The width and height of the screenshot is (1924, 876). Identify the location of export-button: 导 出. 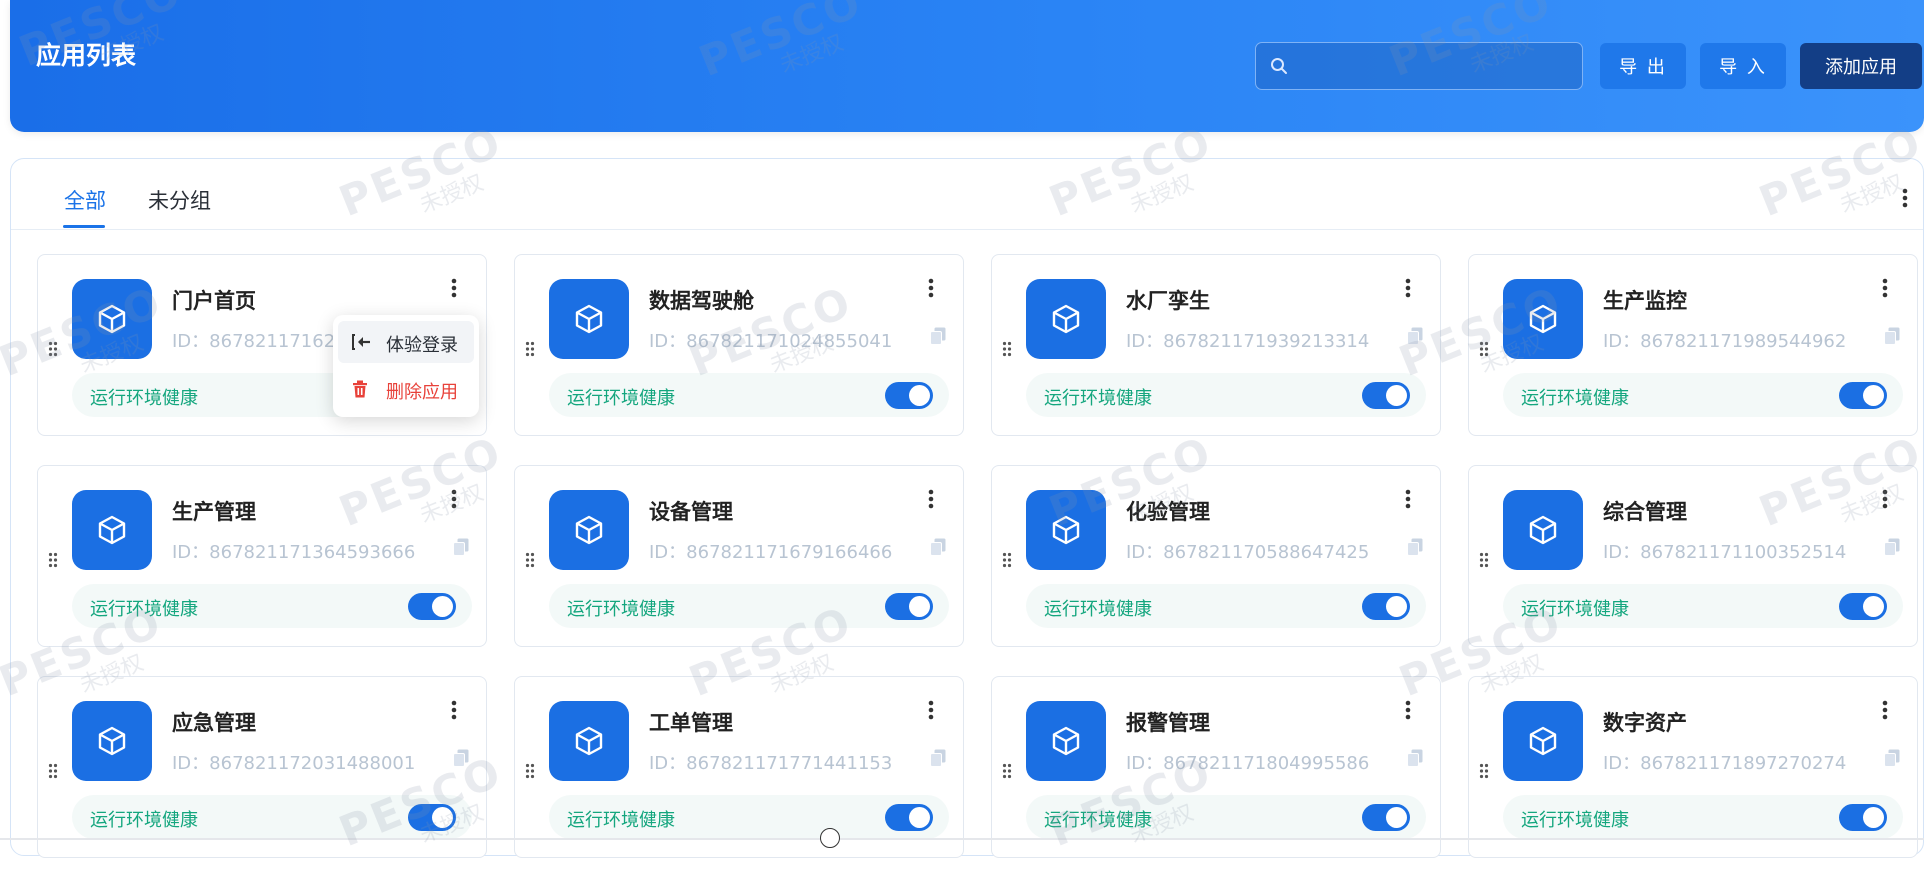
(1643, 66).